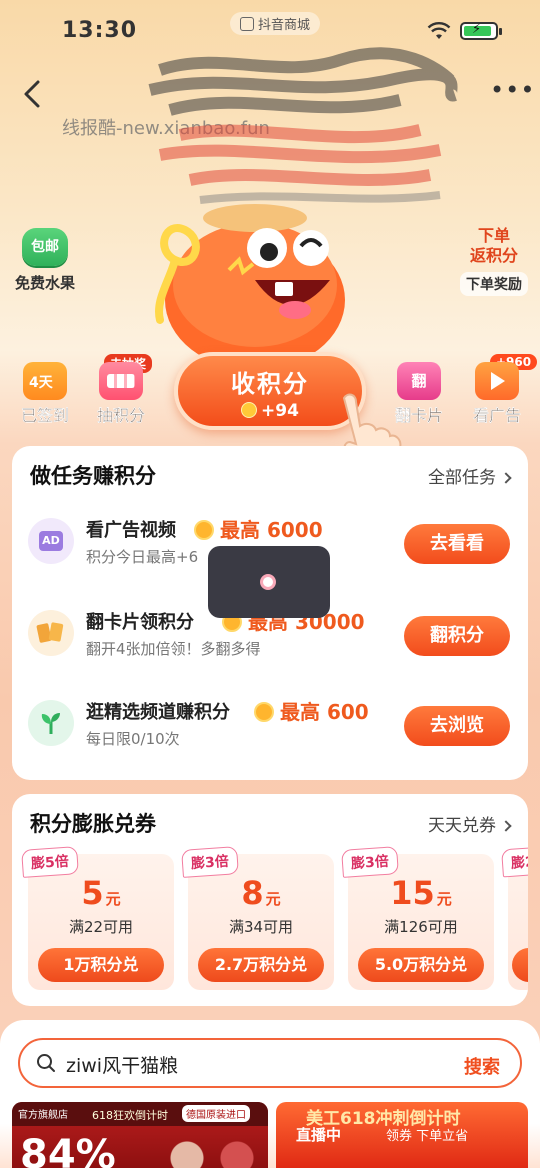 The width and height of the screenshot is (540, 1168). Describe the element at coordinates (494, 284) in the screenshot. I see `order-badge-caption: 下单奖励` at that location.